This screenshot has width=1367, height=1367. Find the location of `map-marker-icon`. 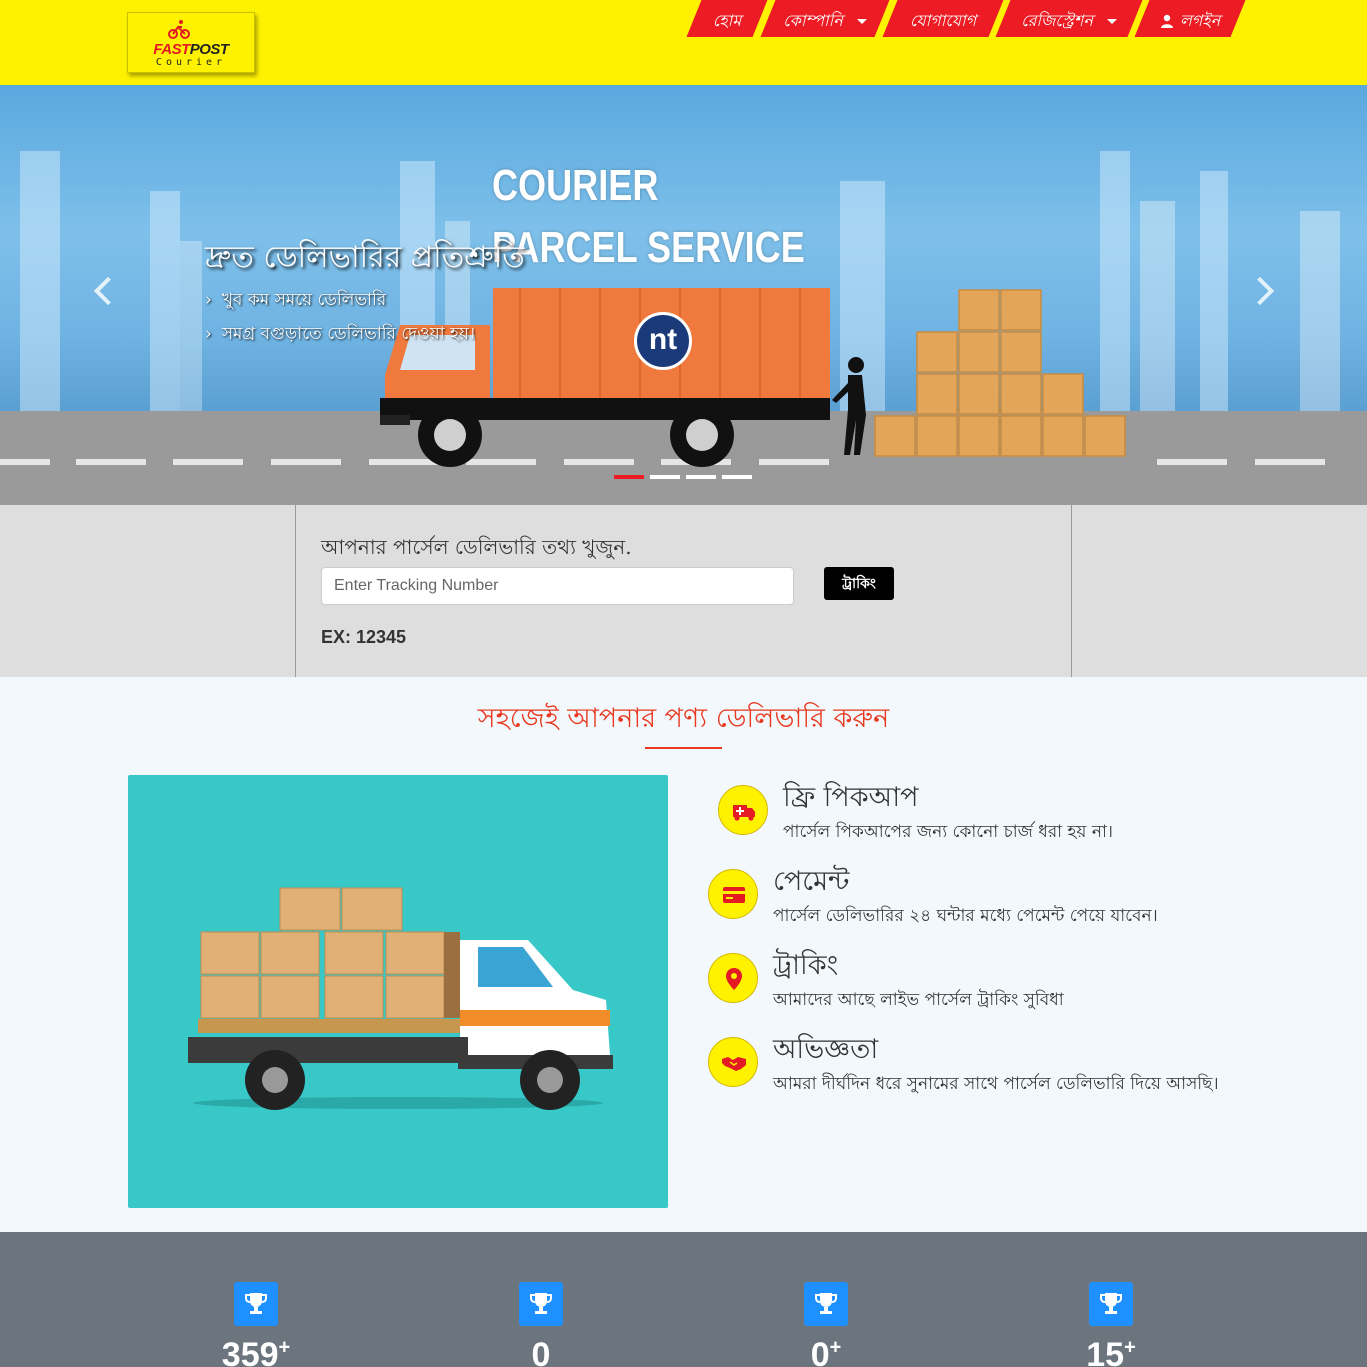

map-marker-icon is located at coordinates (734, 979).